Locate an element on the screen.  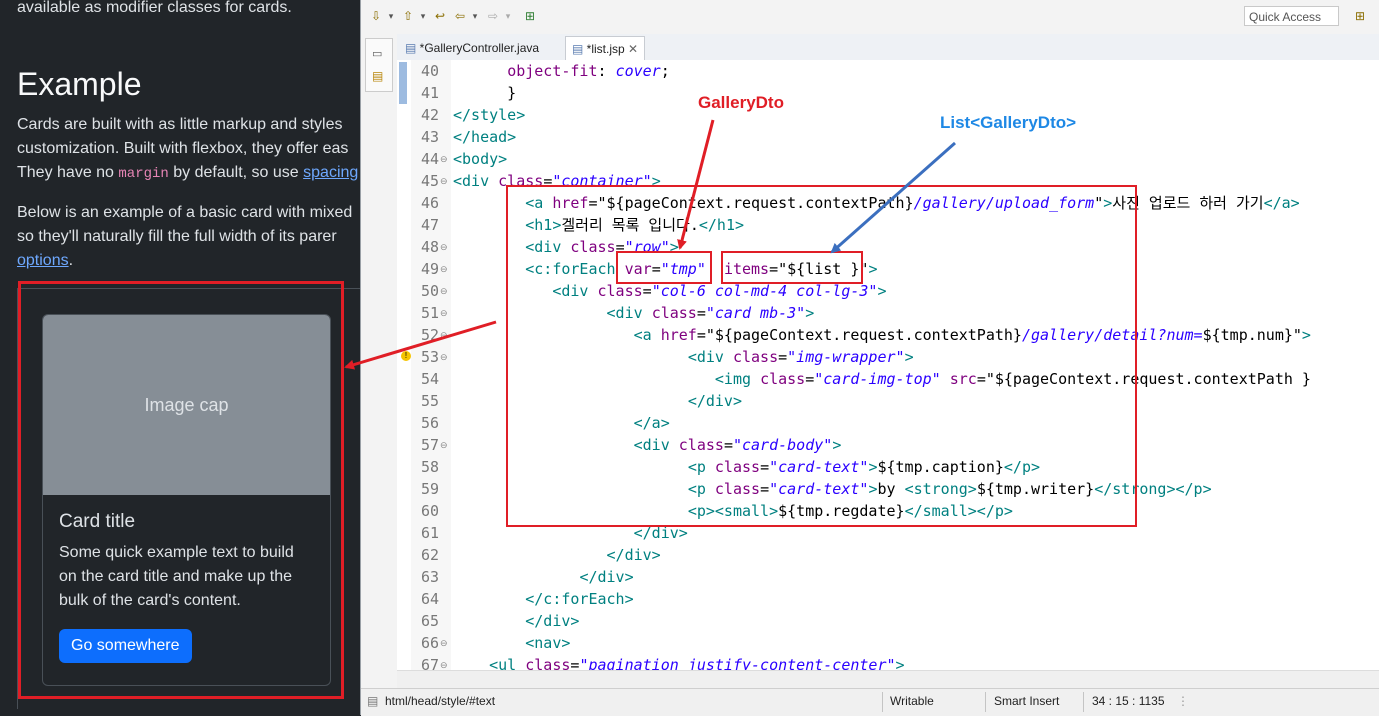
arrow-to-var is located at coordinates (696, 184).